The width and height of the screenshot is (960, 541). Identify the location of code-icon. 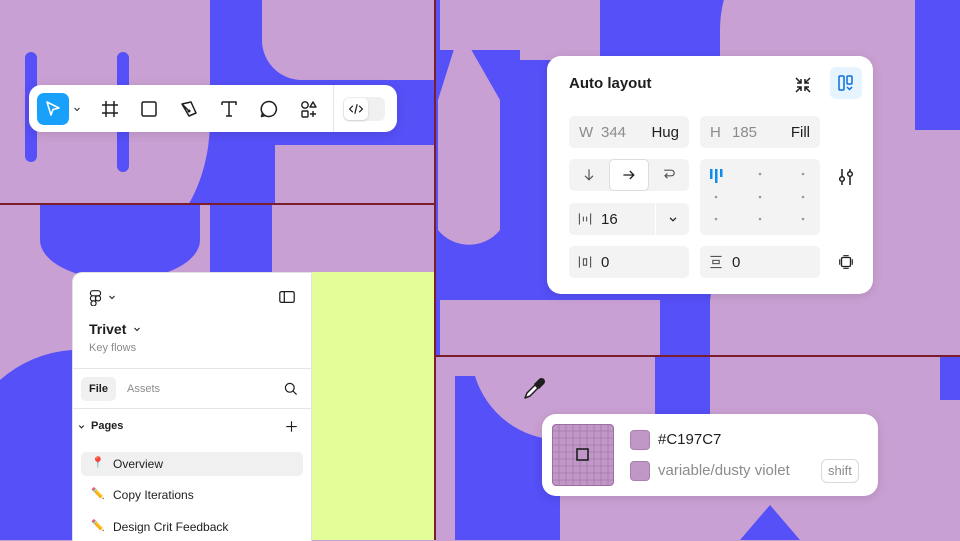
(356, 109).